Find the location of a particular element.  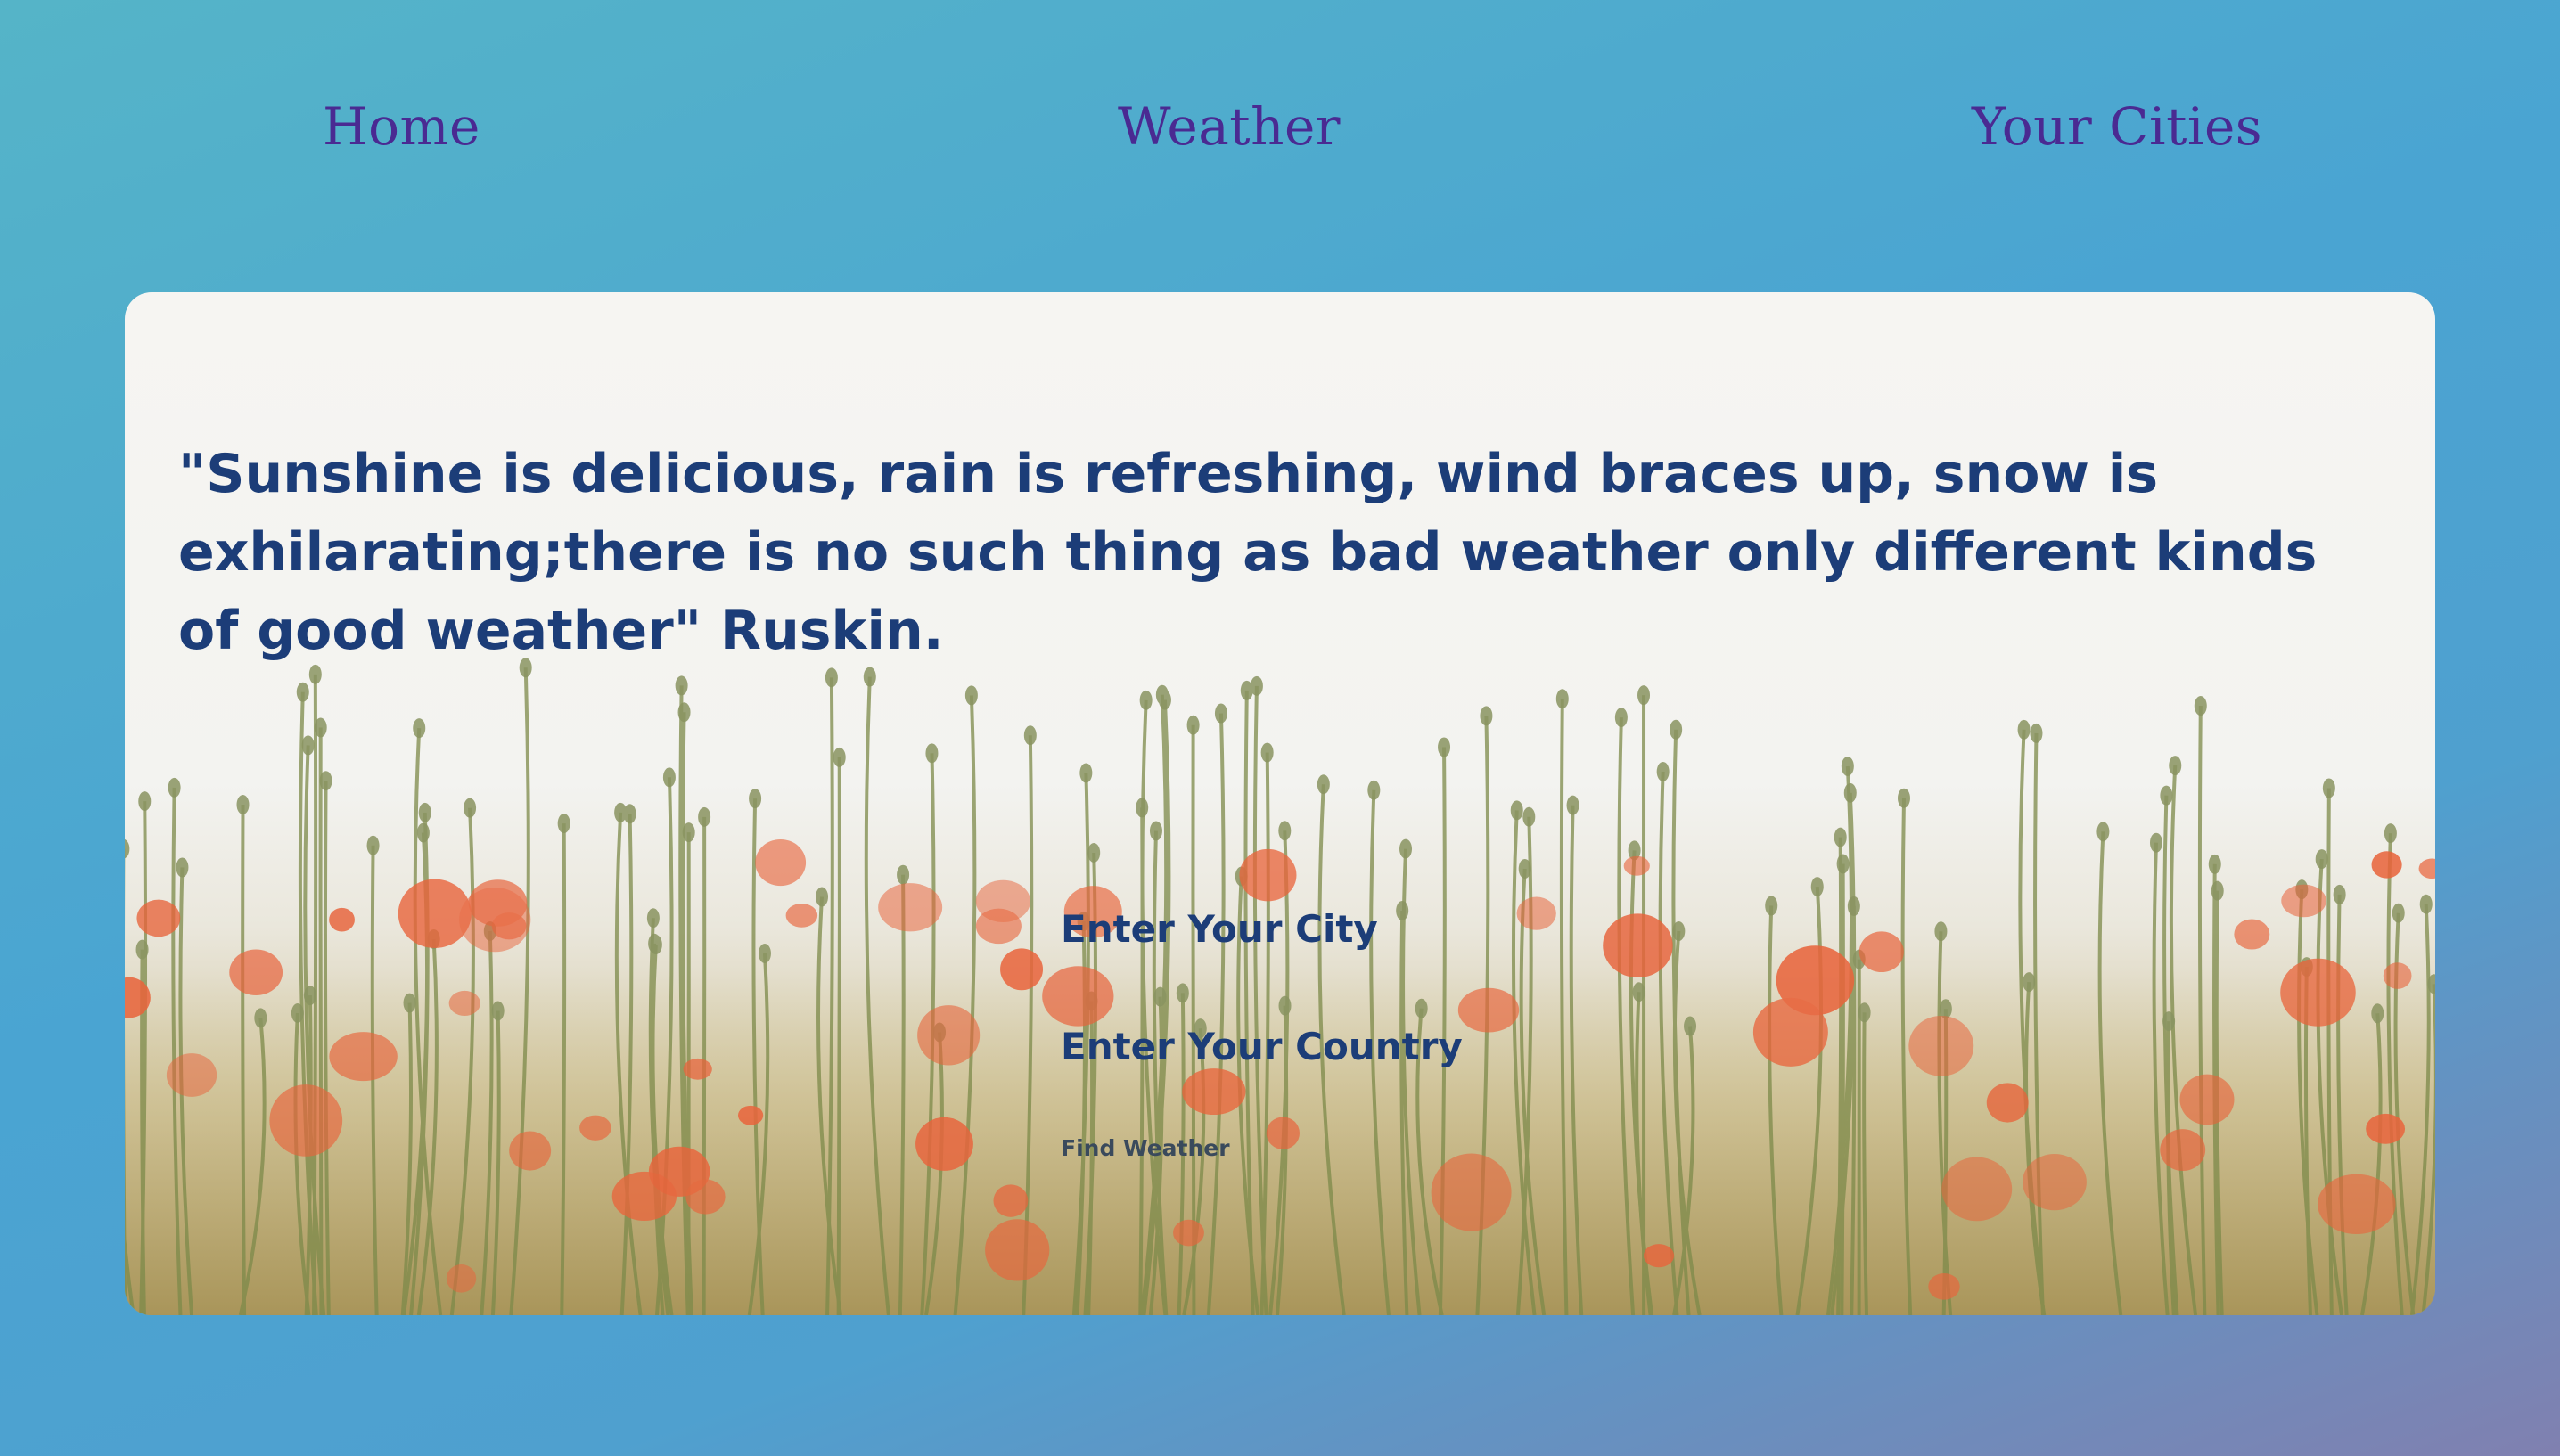

nav-weather-link: Weather is located at coordinates (1229, 126).